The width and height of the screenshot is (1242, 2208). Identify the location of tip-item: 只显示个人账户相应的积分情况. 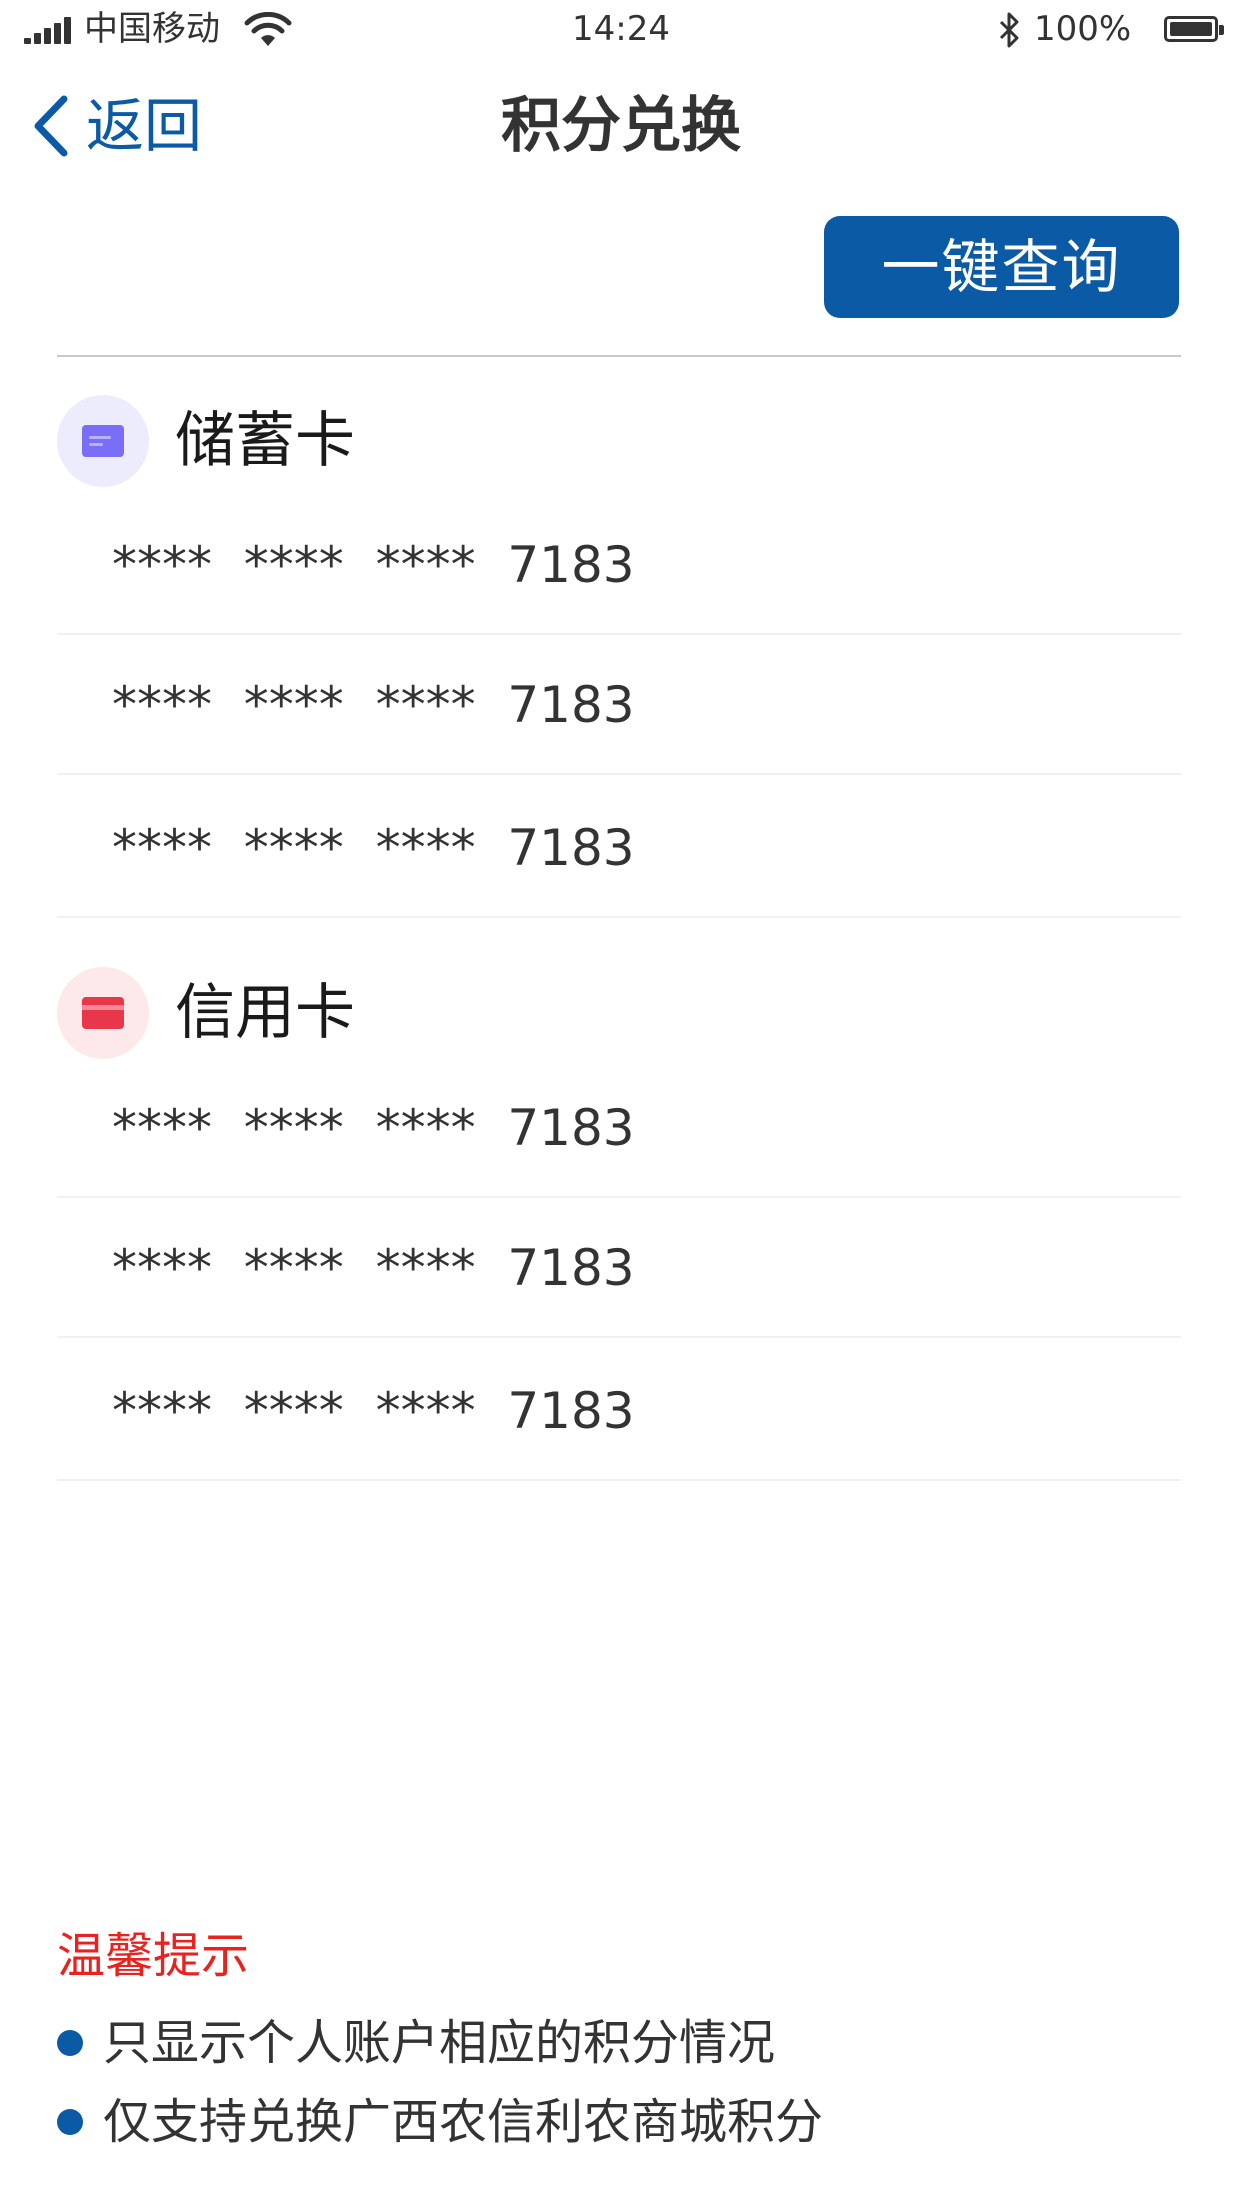
(416, 2043).